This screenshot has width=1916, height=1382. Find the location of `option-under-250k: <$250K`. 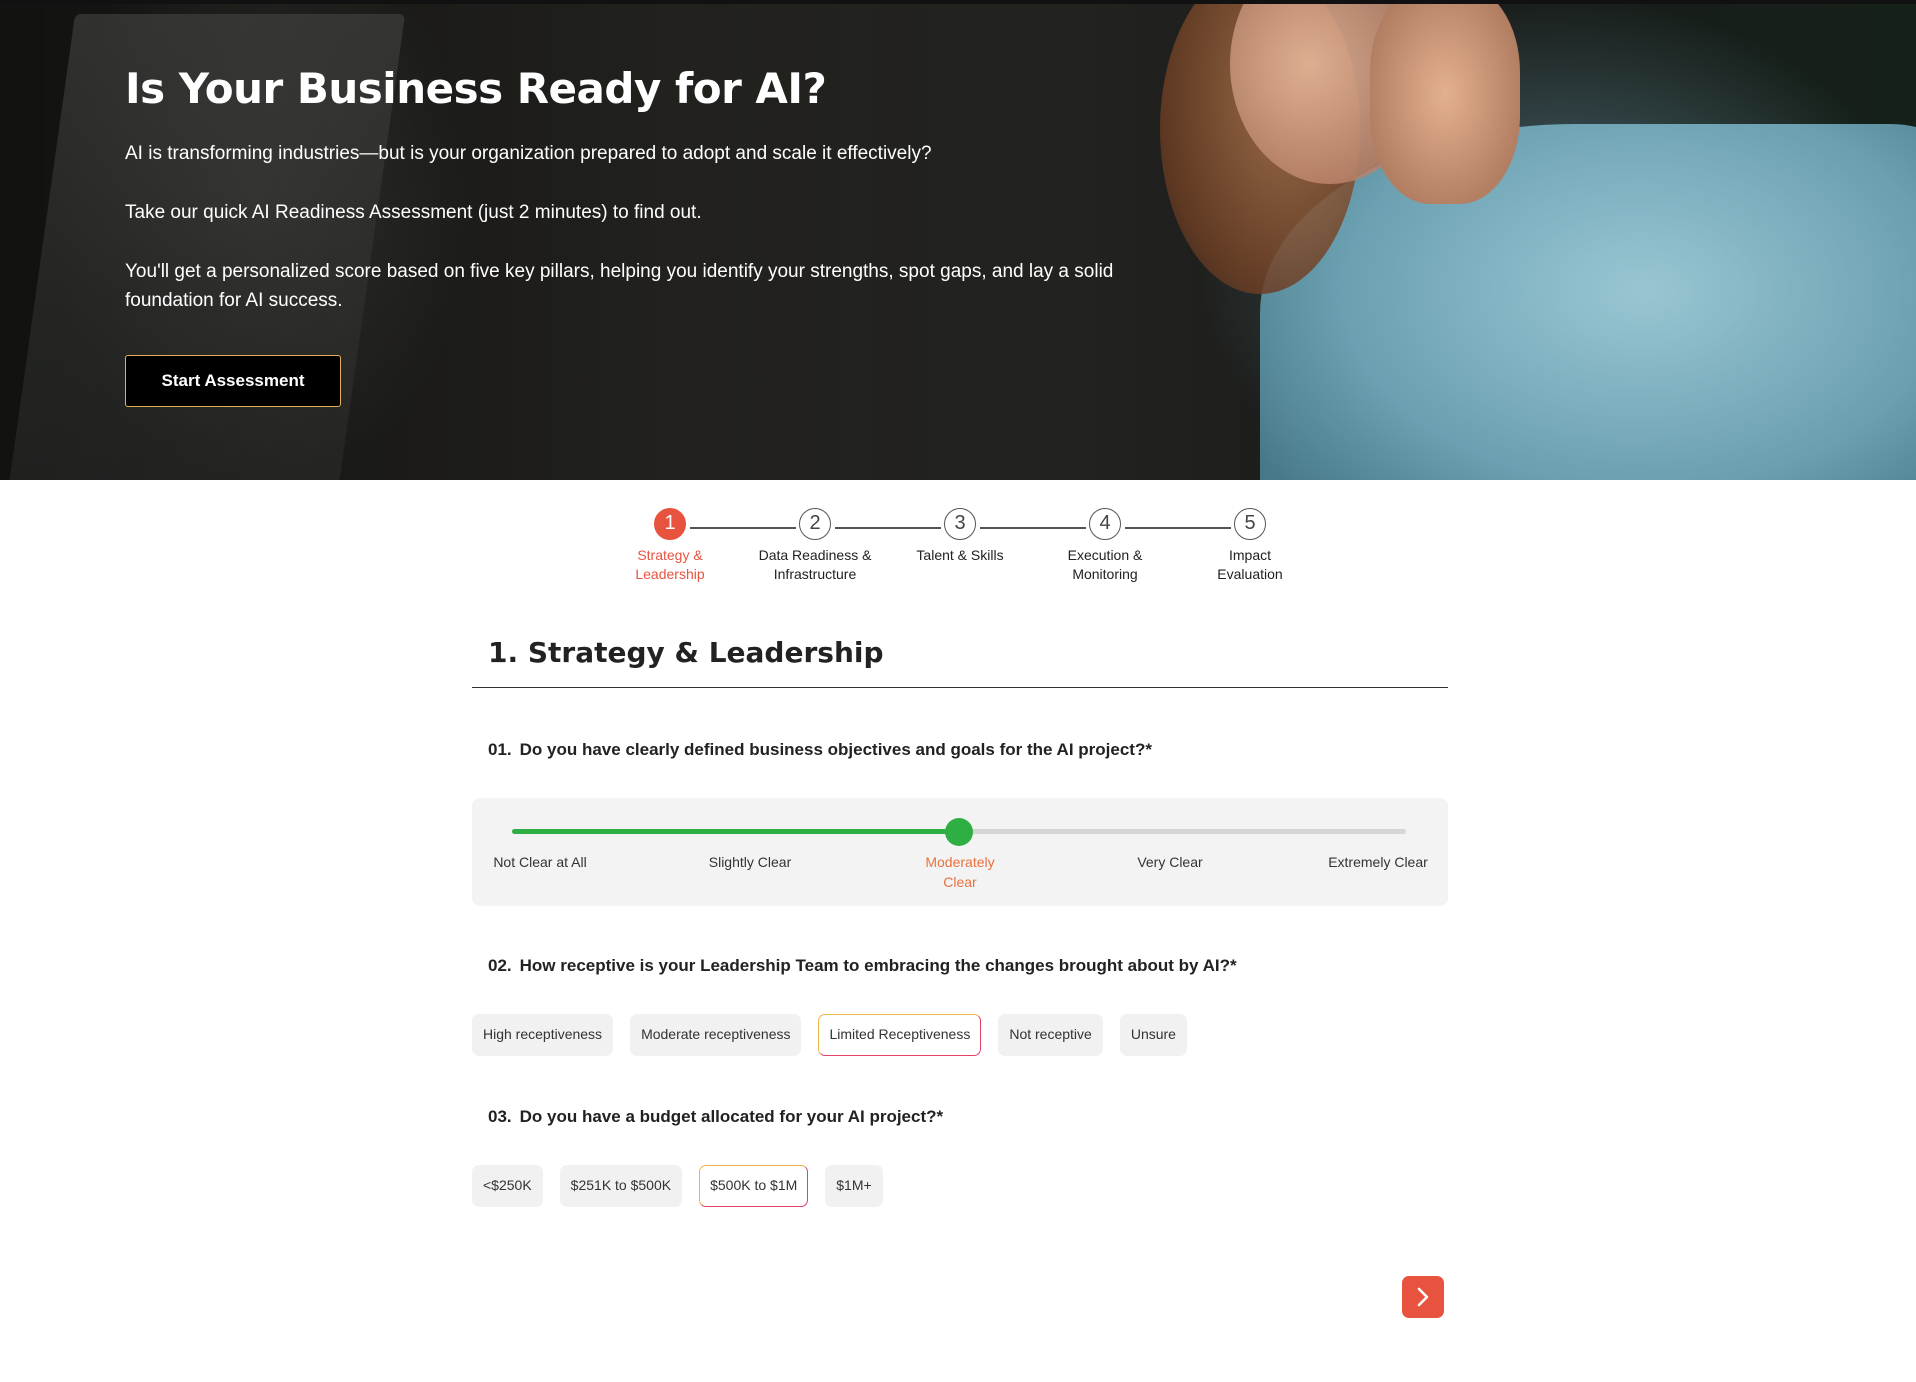

option-under-250k: <$250K is located at coordinates (507, 1186).